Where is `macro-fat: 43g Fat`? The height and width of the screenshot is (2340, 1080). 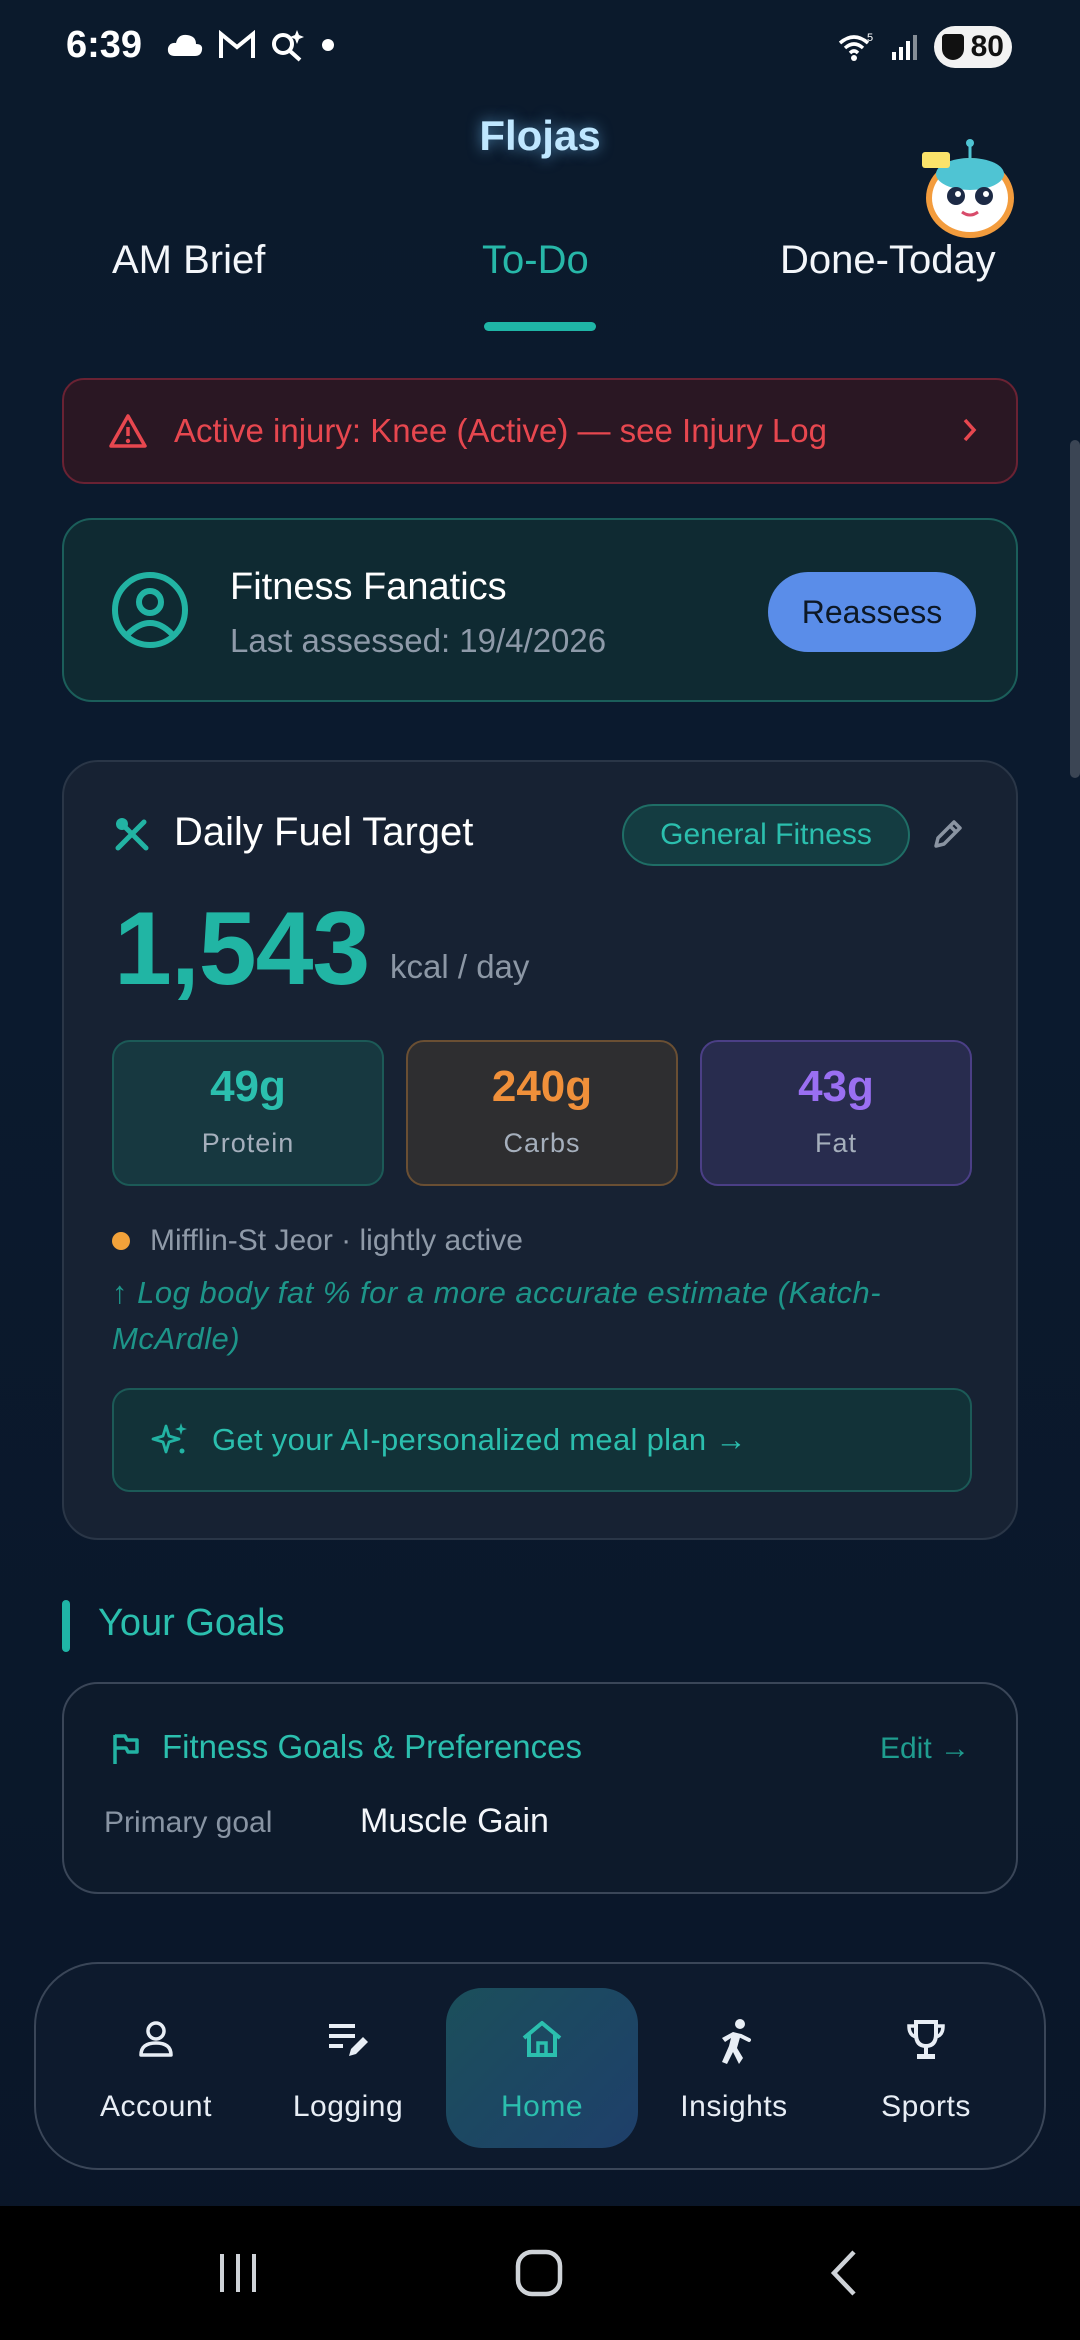 macro-fat: 43g Fat is located at coordinates (836, 1113).